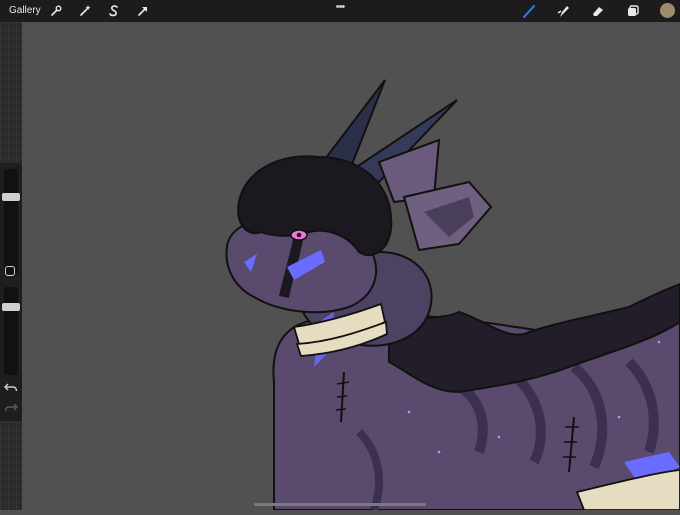 This screenshot has width=680, height=515. Describe the element at coordinates (633, 11) in the screenshot. I see `layers-icon` at that location.